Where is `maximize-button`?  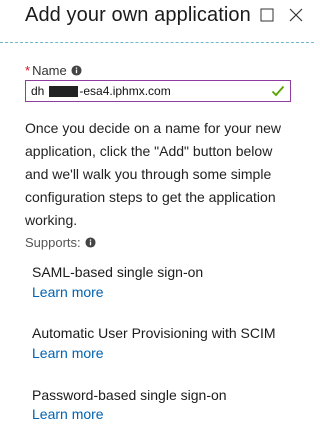 maximize-button is located at coordinates (267, 15).